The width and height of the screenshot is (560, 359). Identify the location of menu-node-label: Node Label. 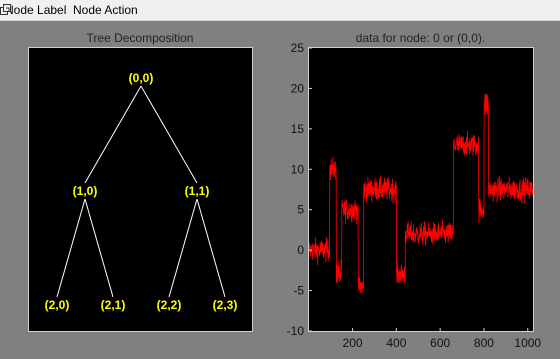
(35, 10).